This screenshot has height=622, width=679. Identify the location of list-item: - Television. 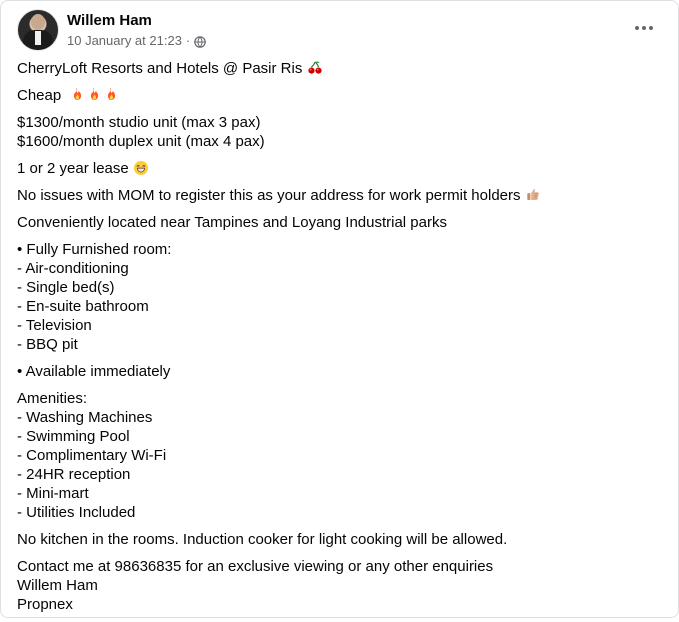
(54, 325).